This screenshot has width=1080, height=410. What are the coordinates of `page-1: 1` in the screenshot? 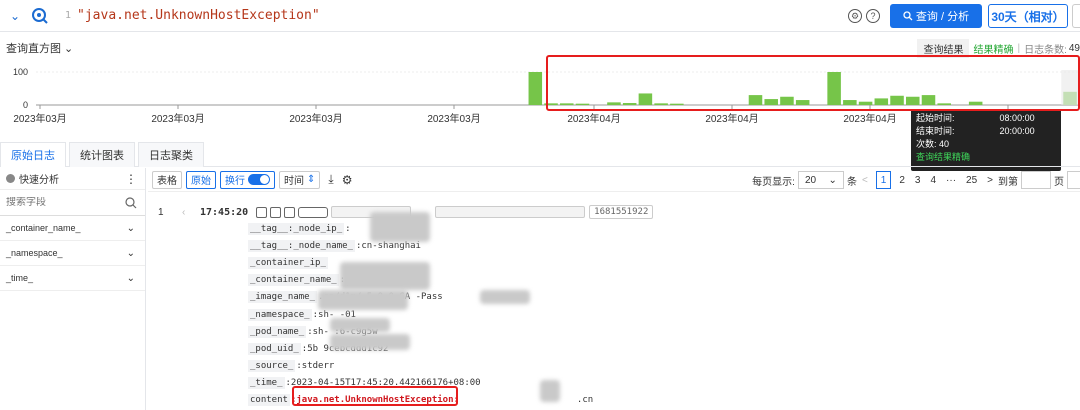 It's located at (883, 180).